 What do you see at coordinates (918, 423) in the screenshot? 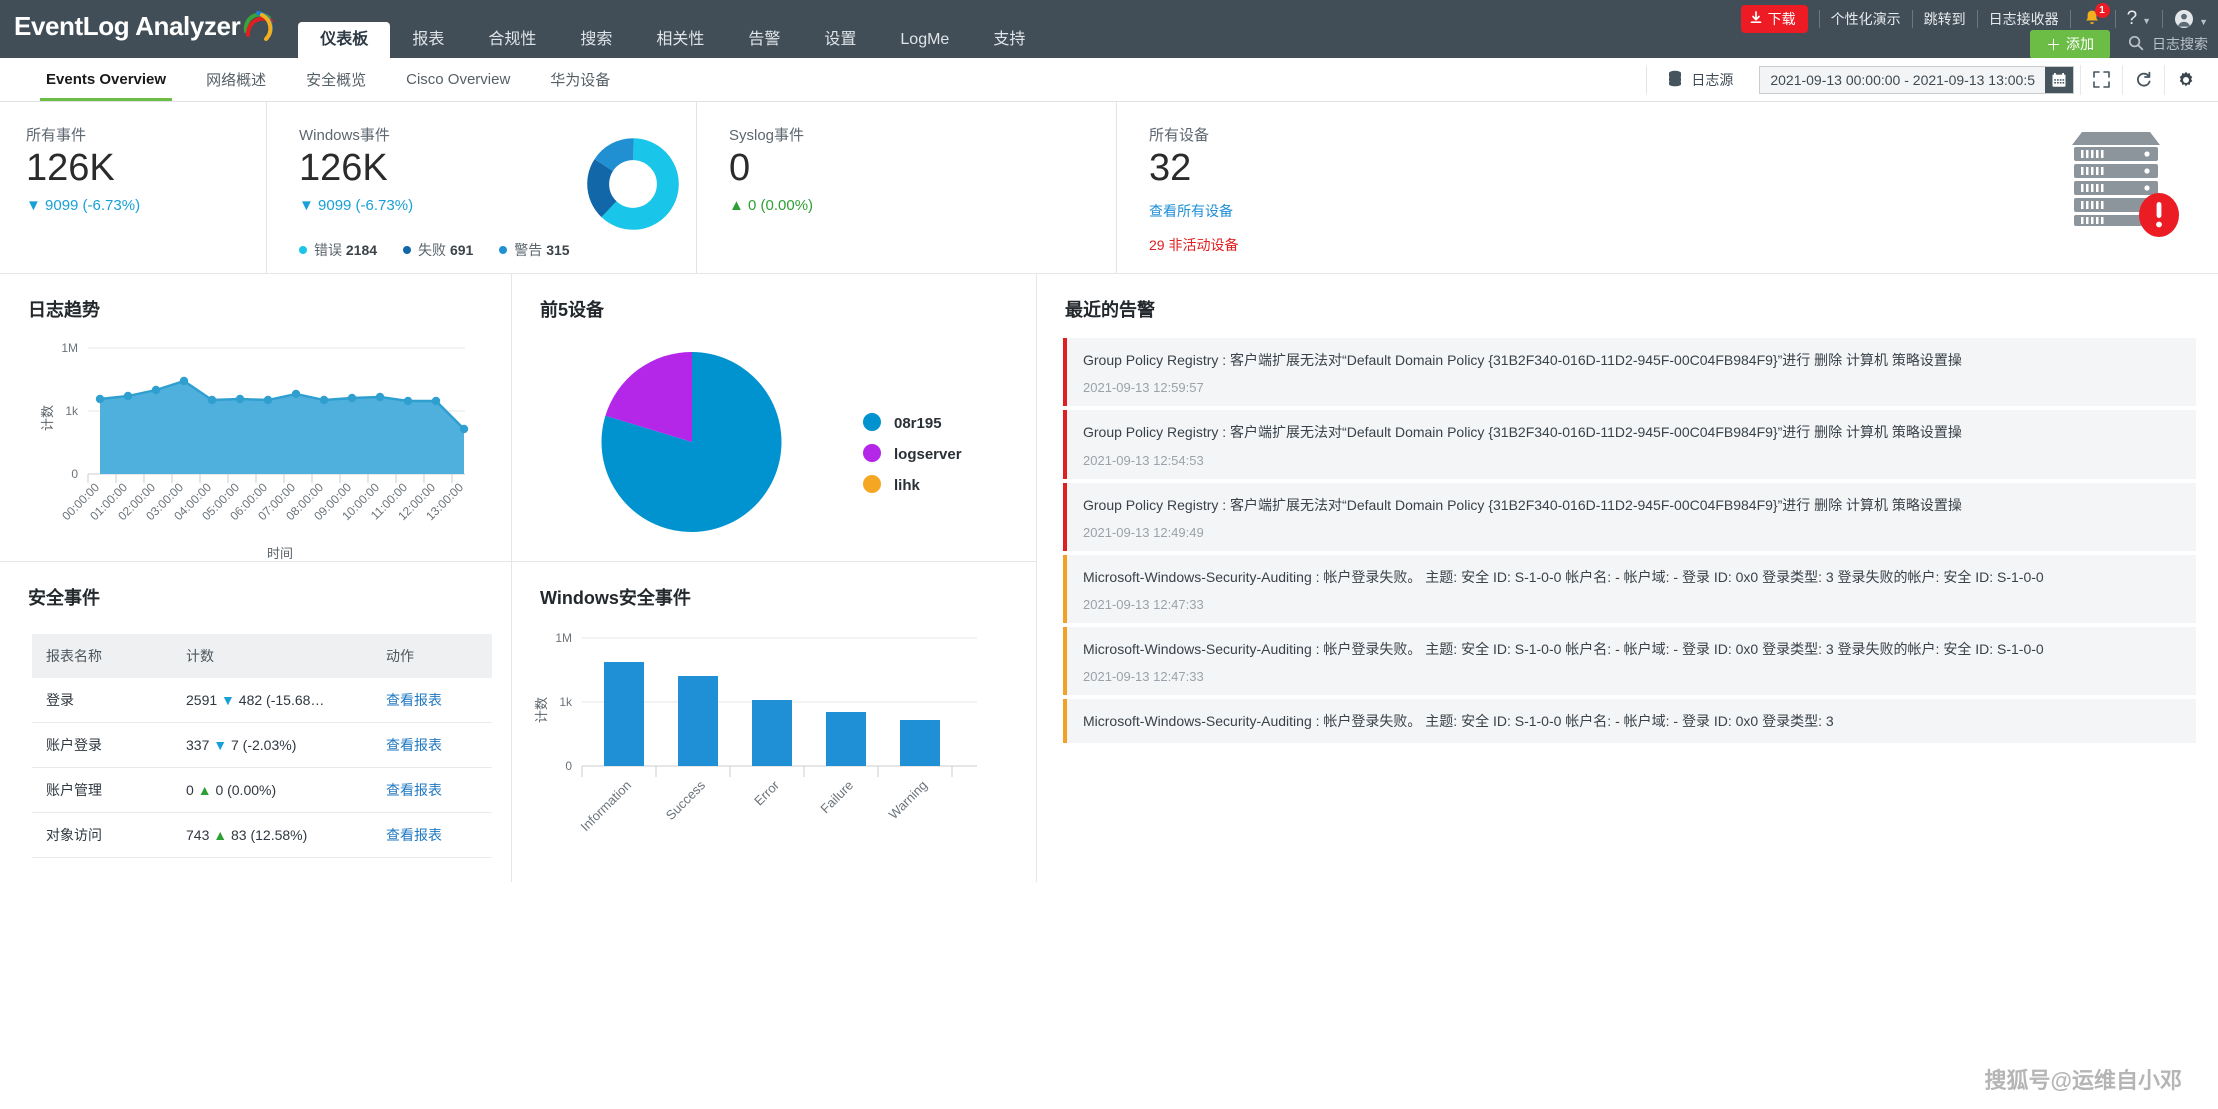
I see `legend-label-08r195: 08r195` at bounding box center [918, 423].